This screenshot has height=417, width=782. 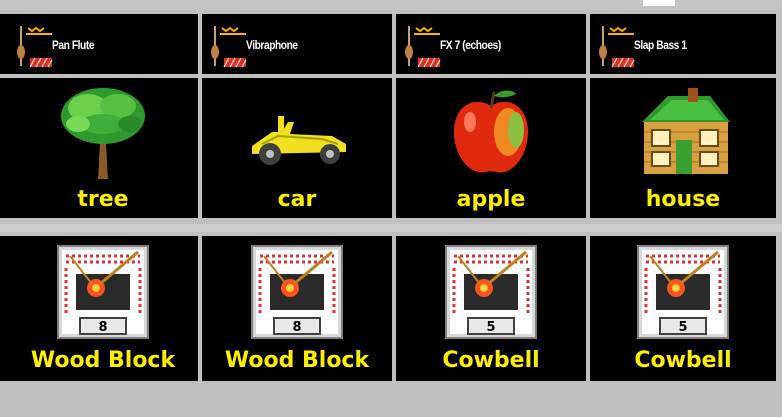 I want to click on instrument-name: Slap Bass 1, so click(x=660, y=45).